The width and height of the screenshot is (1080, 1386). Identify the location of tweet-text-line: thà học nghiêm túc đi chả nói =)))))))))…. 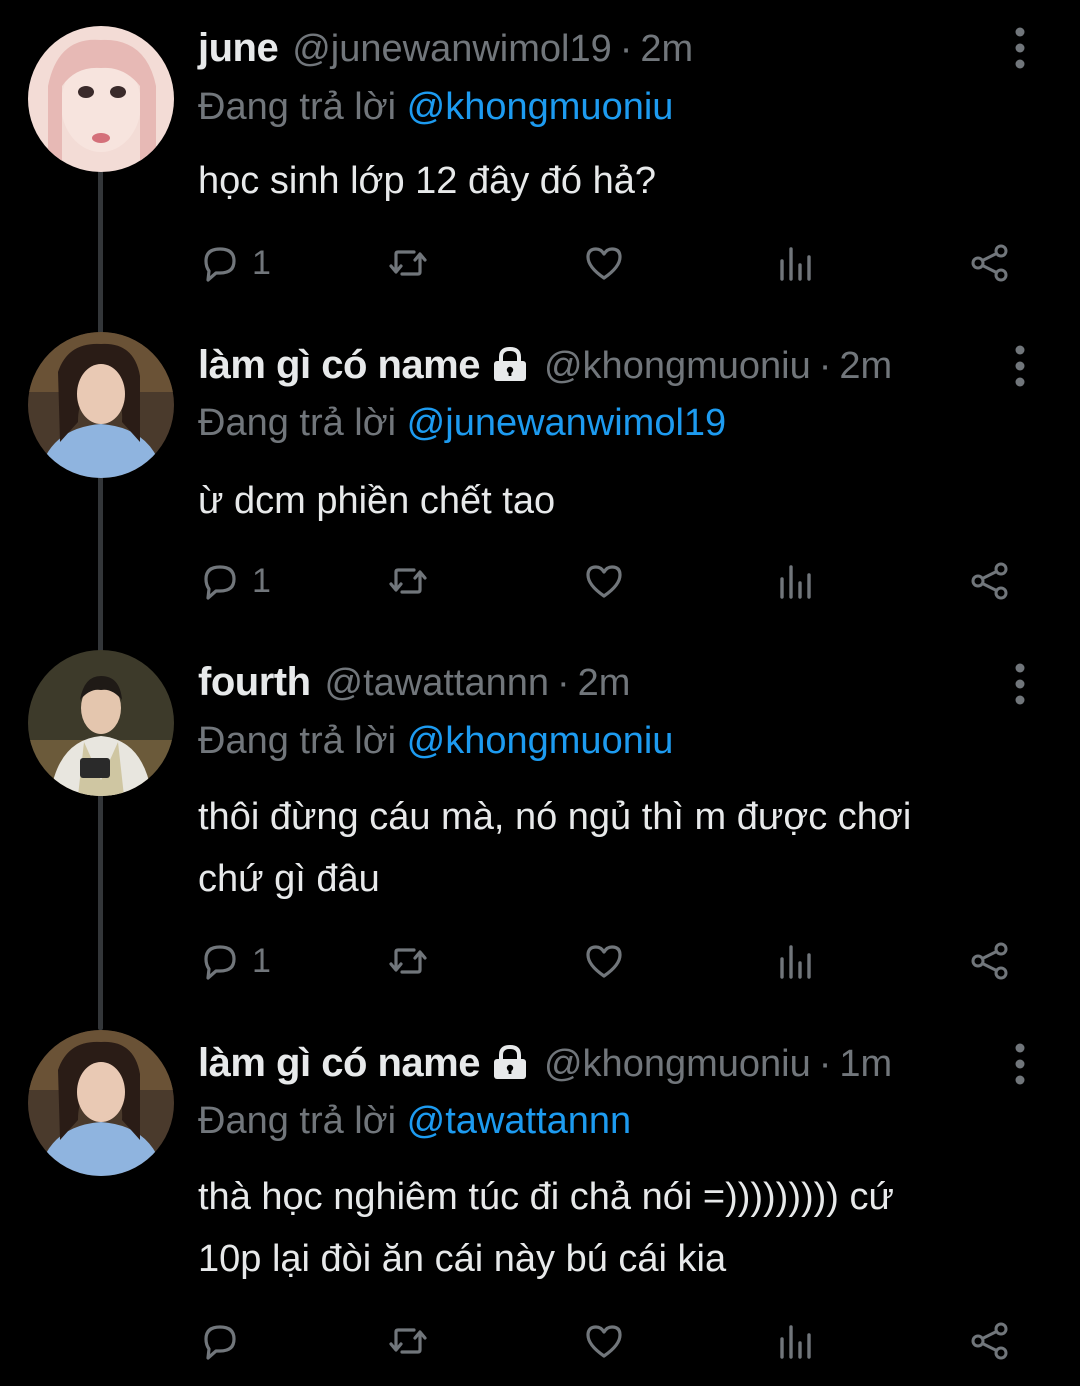
(546, 1197).